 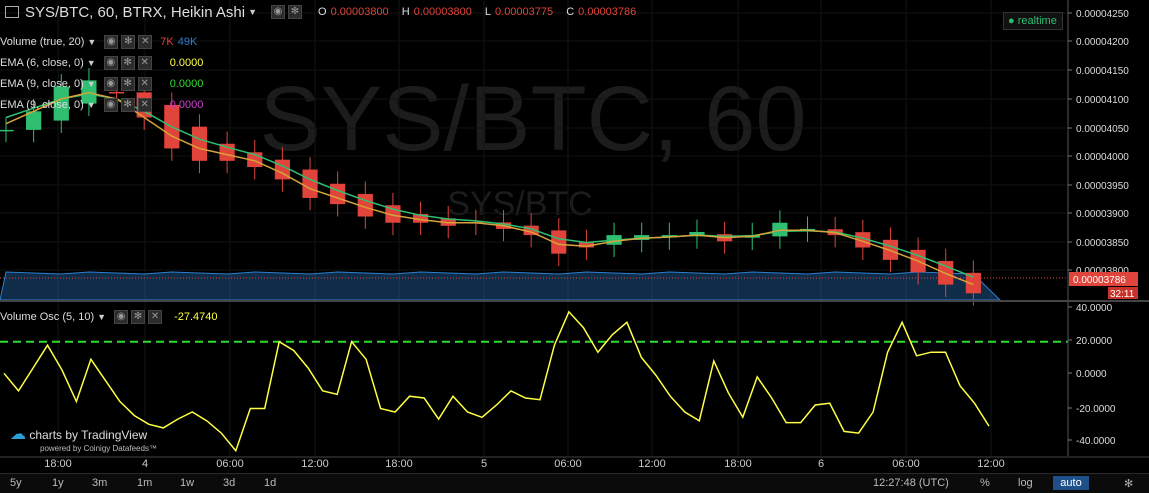 I want to click on timeframe-1w: 1w, so click(x=187, y=483).